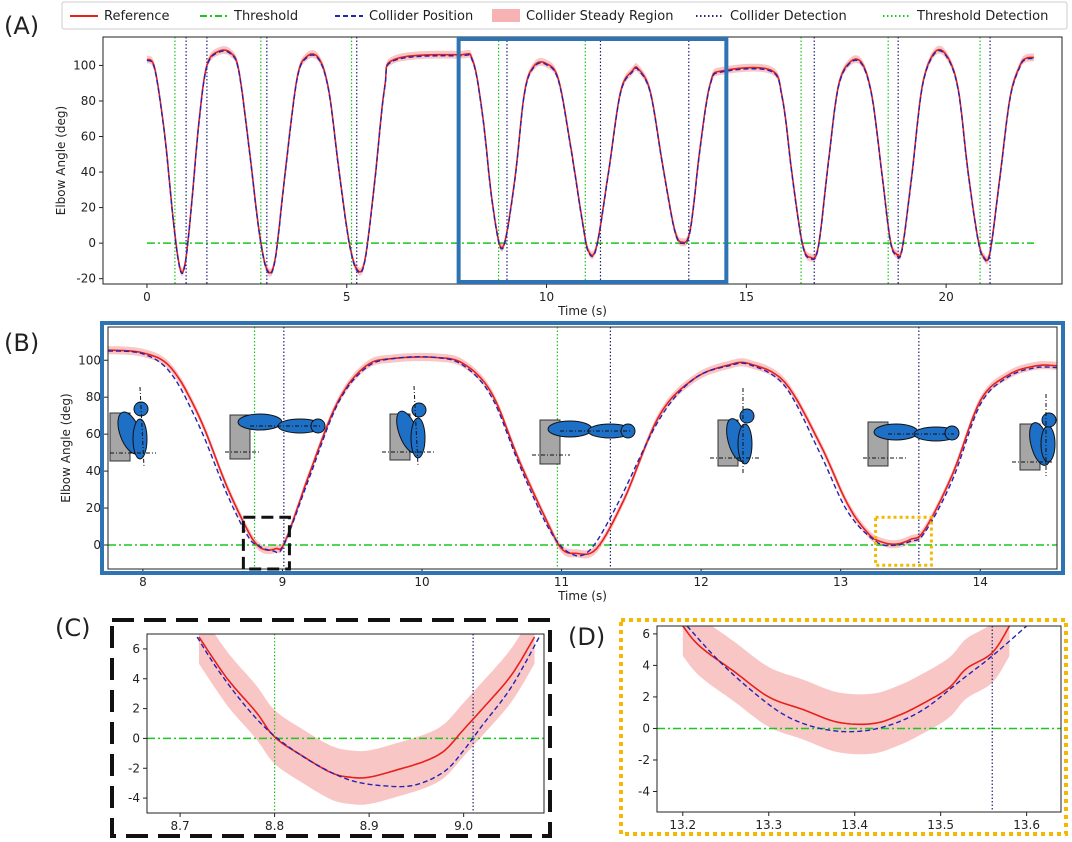  What do you see at coordinates (86, 279) in the screenshot?
I see `y-tick-label: -20` at bounding box center [86, 279].